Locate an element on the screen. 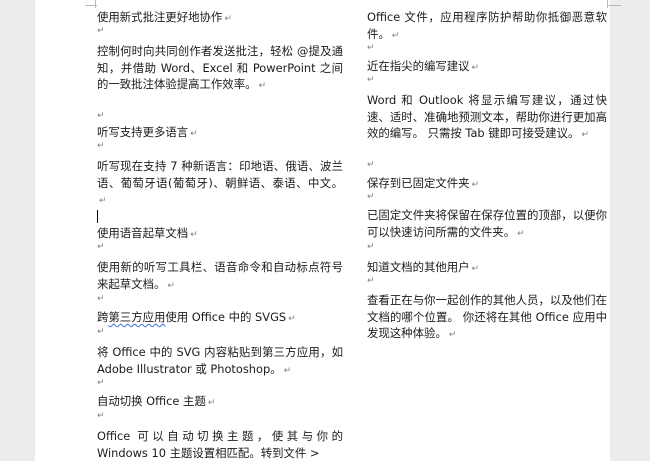 Image resolution: width=650 pixels, height=461 pixels. paragraph-app-guard: Office 文件，应用程序防护帮助你抵御恶意软件。 ↵ is located at coordinates (487, 25).